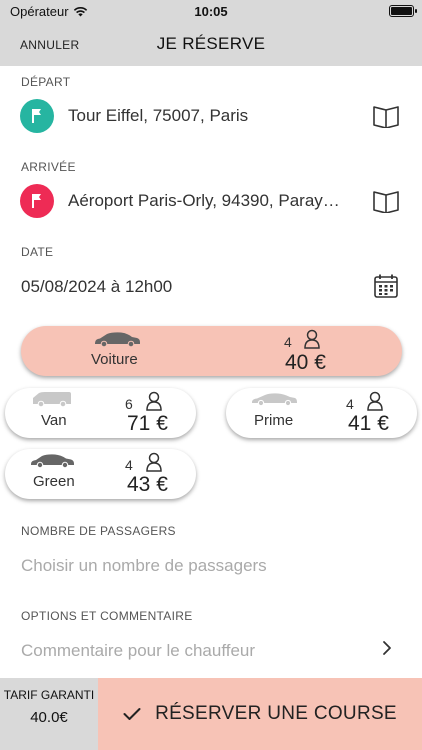 The width and height of the screenshot is (422, 750). Describe the element at coordinates (274, 399) in the screenshot. I see `prime-car-icon` at that location.